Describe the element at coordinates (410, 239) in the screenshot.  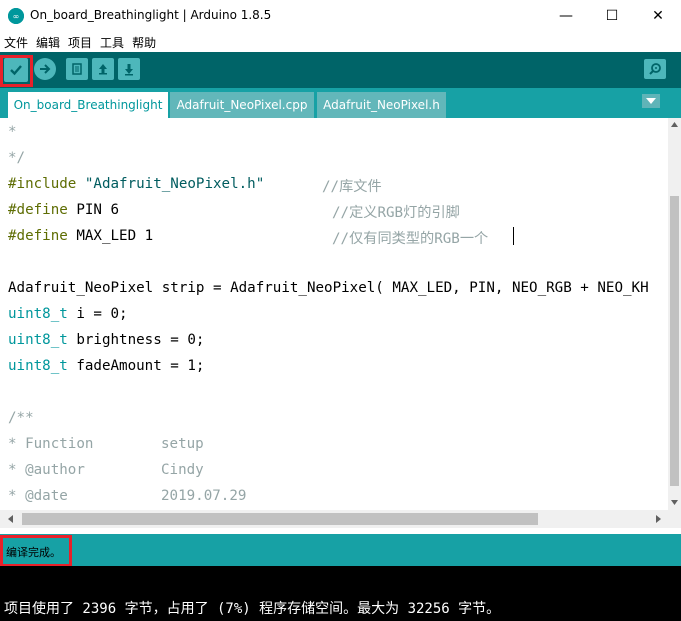
I see `code-comment: //仅有同类型的RGB一个` at that location.